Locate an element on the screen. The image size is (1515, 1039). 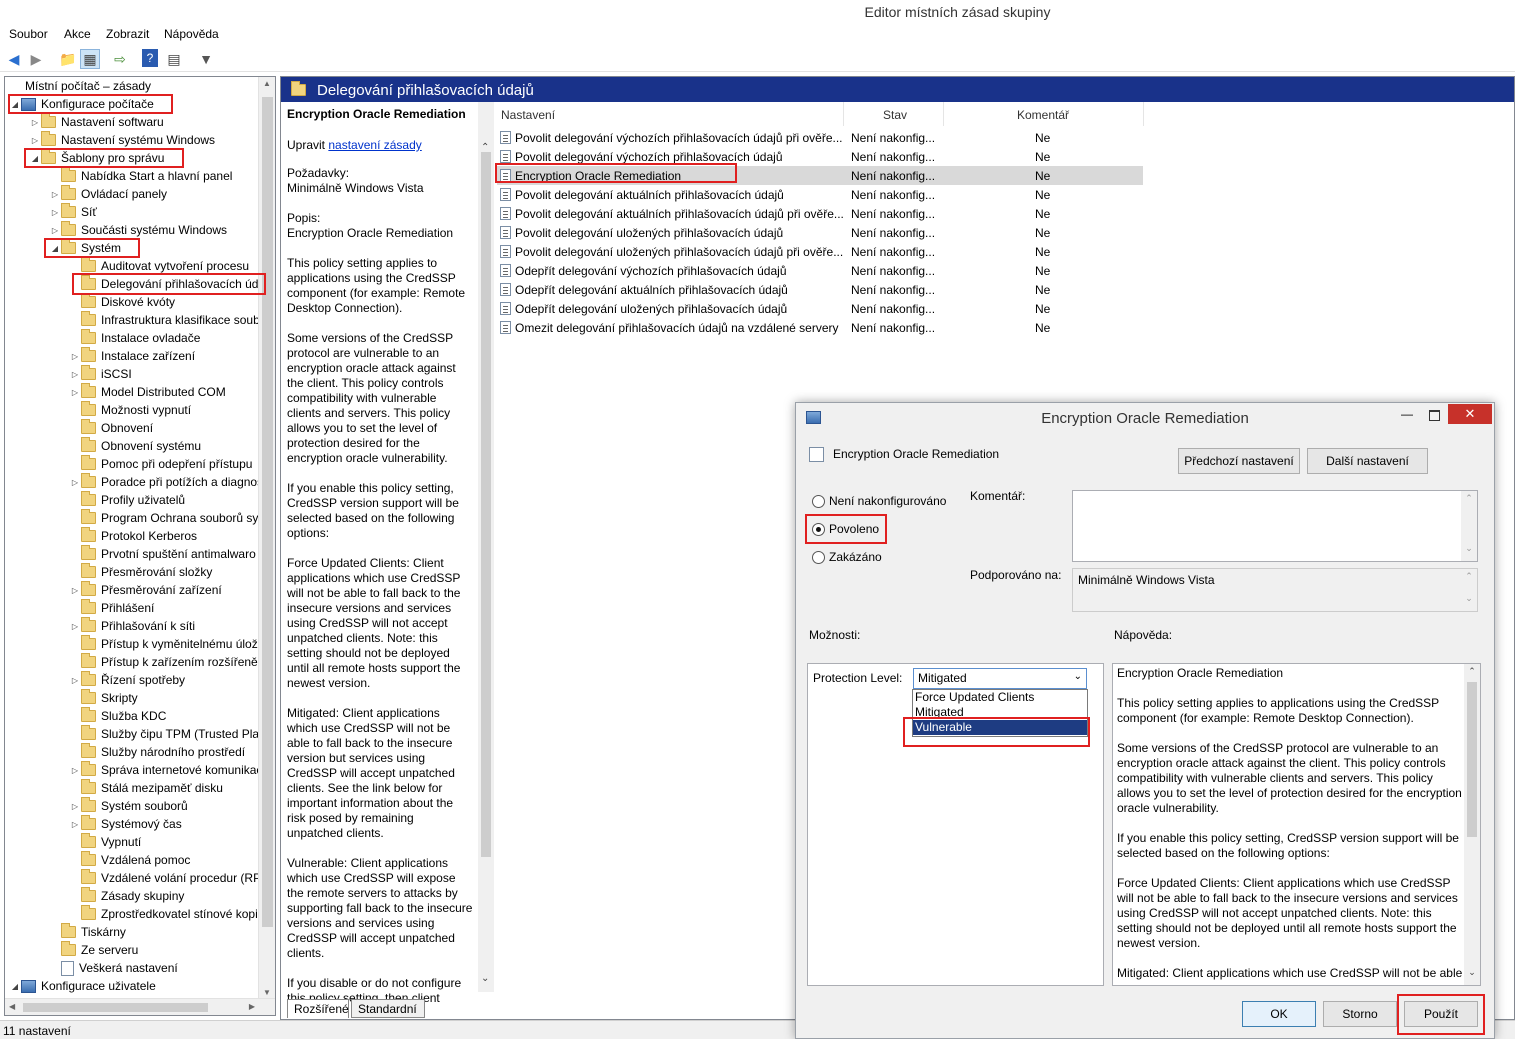
tree-item: Možnosti vypnutí is located at coordinates (130, 410).